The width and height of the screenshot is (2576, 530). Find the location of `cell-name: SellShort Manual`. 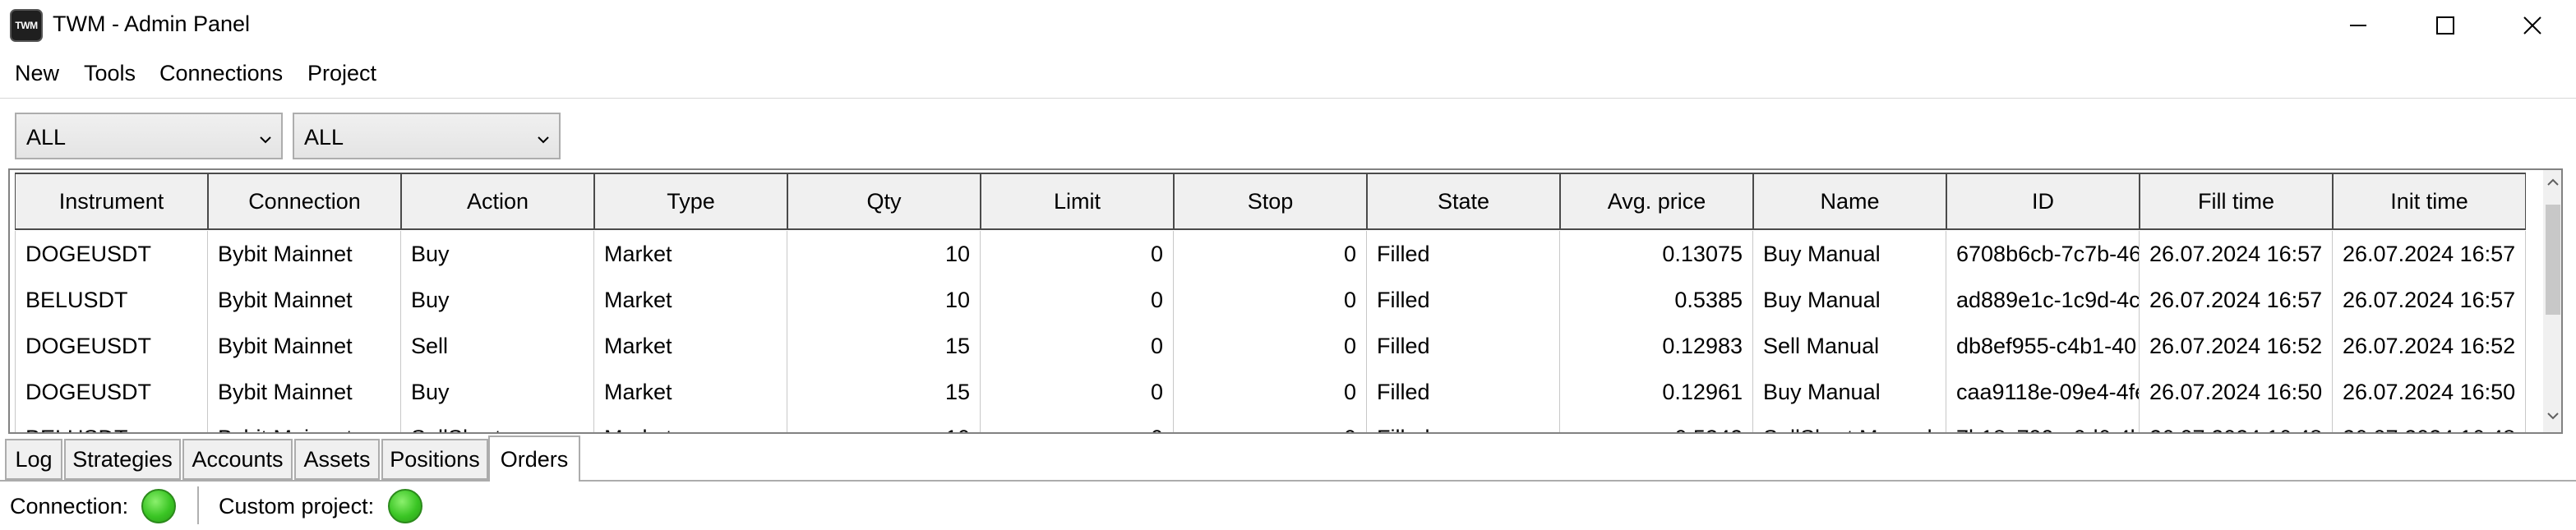

cell-name: SellShort Manual is located at coordinates (1849, 423).